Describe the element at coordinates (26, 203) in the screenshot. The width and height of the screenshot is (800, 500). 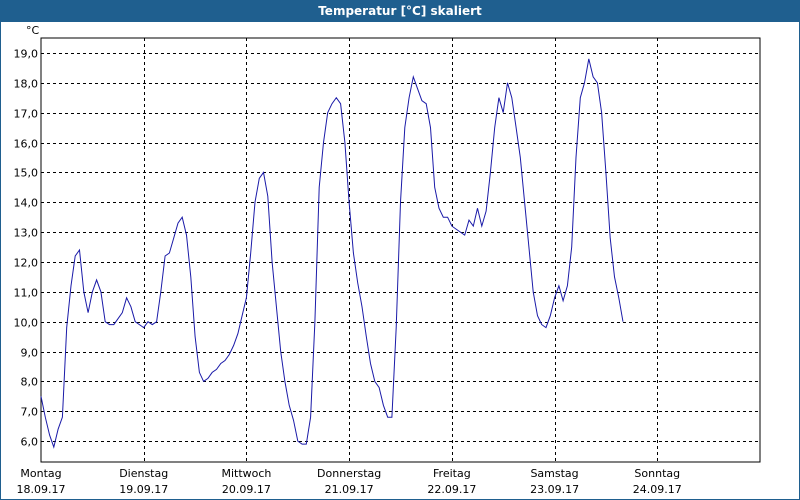
I see `y-tick-label: 14,0` at that location.